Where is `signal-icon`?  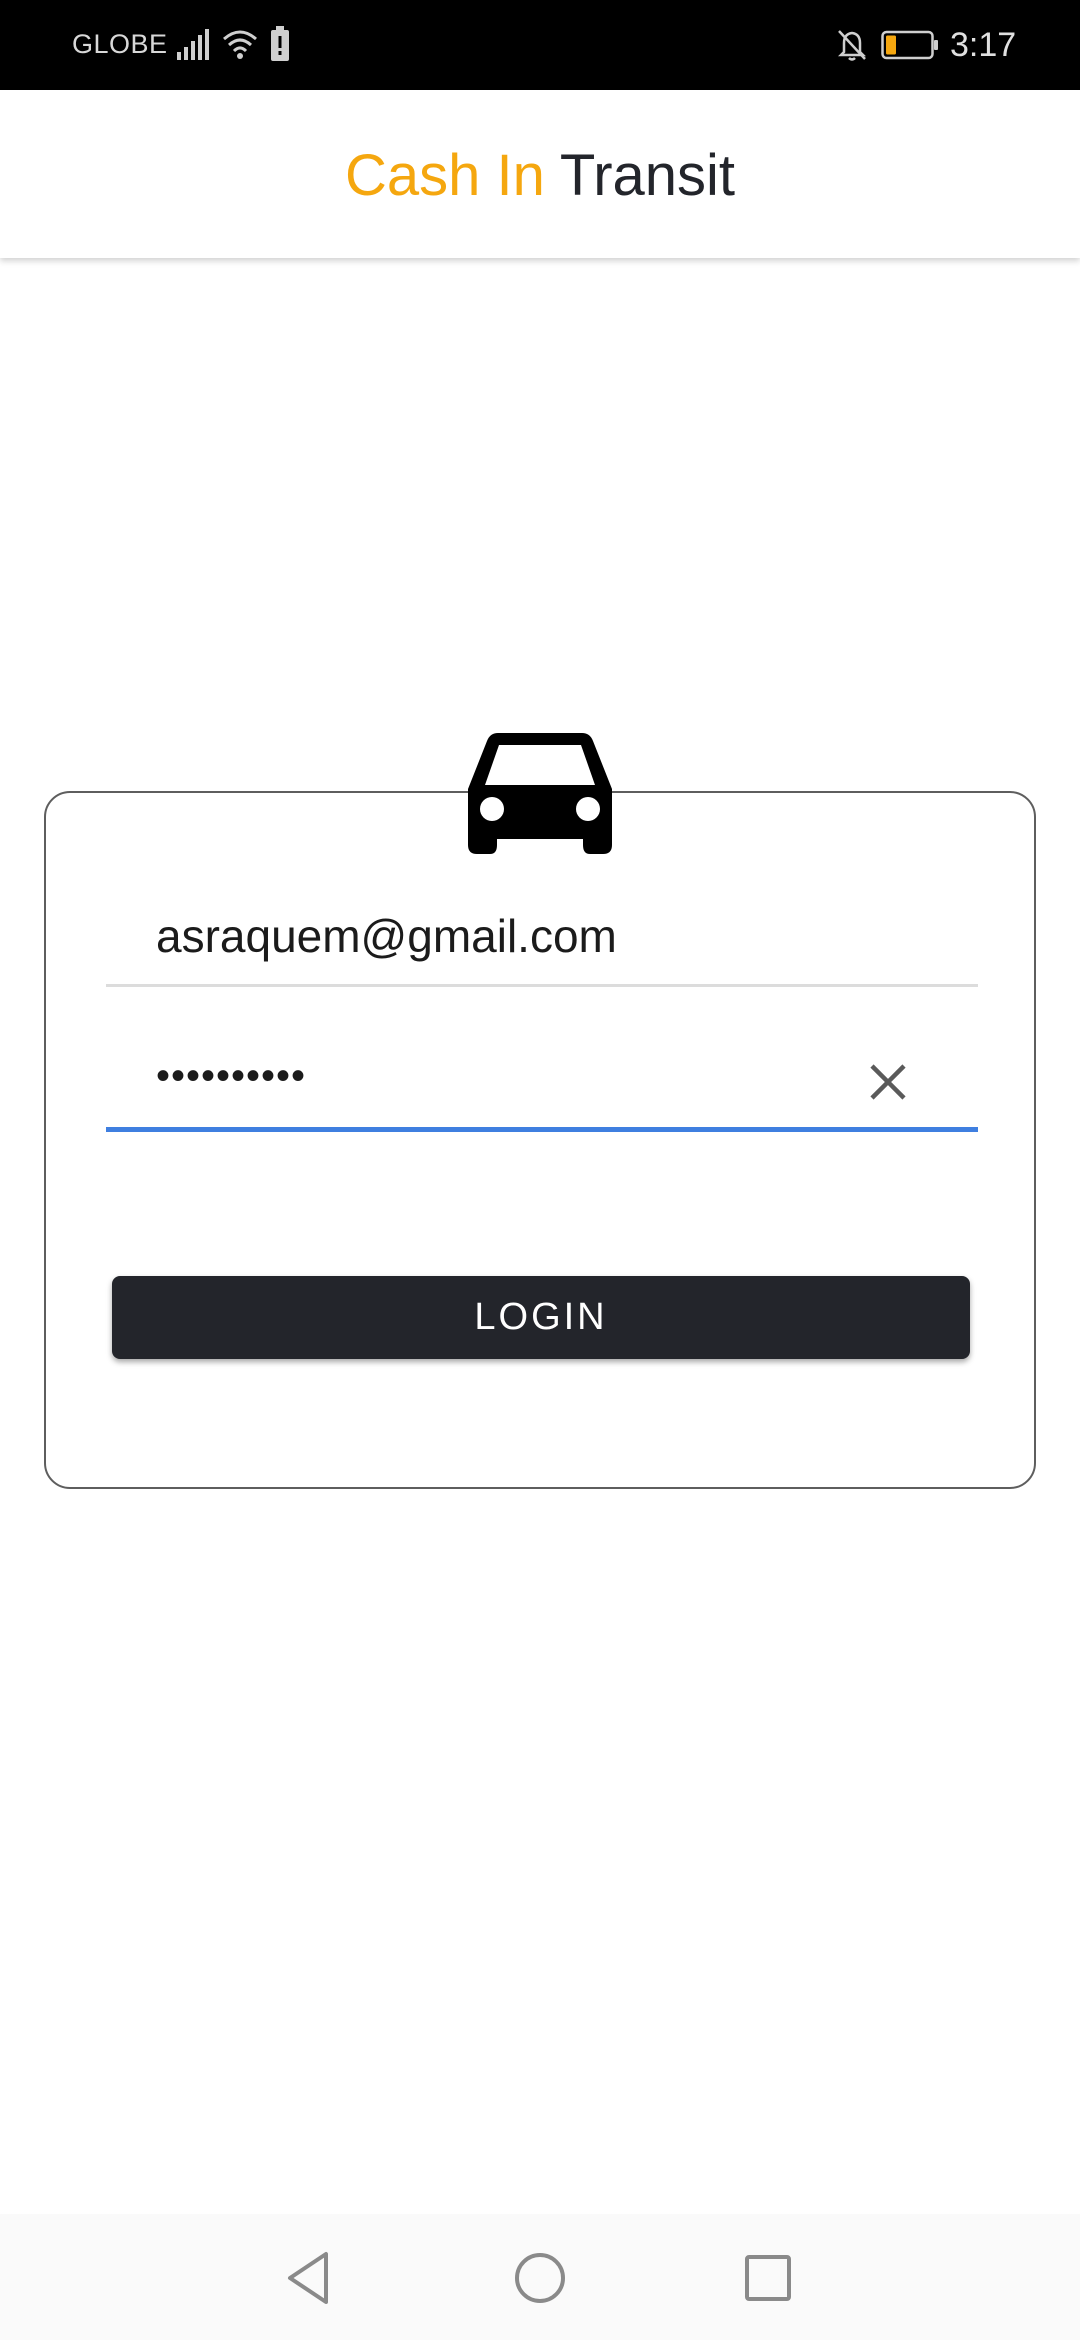
signal-icon is located at coordinates (193, 44).